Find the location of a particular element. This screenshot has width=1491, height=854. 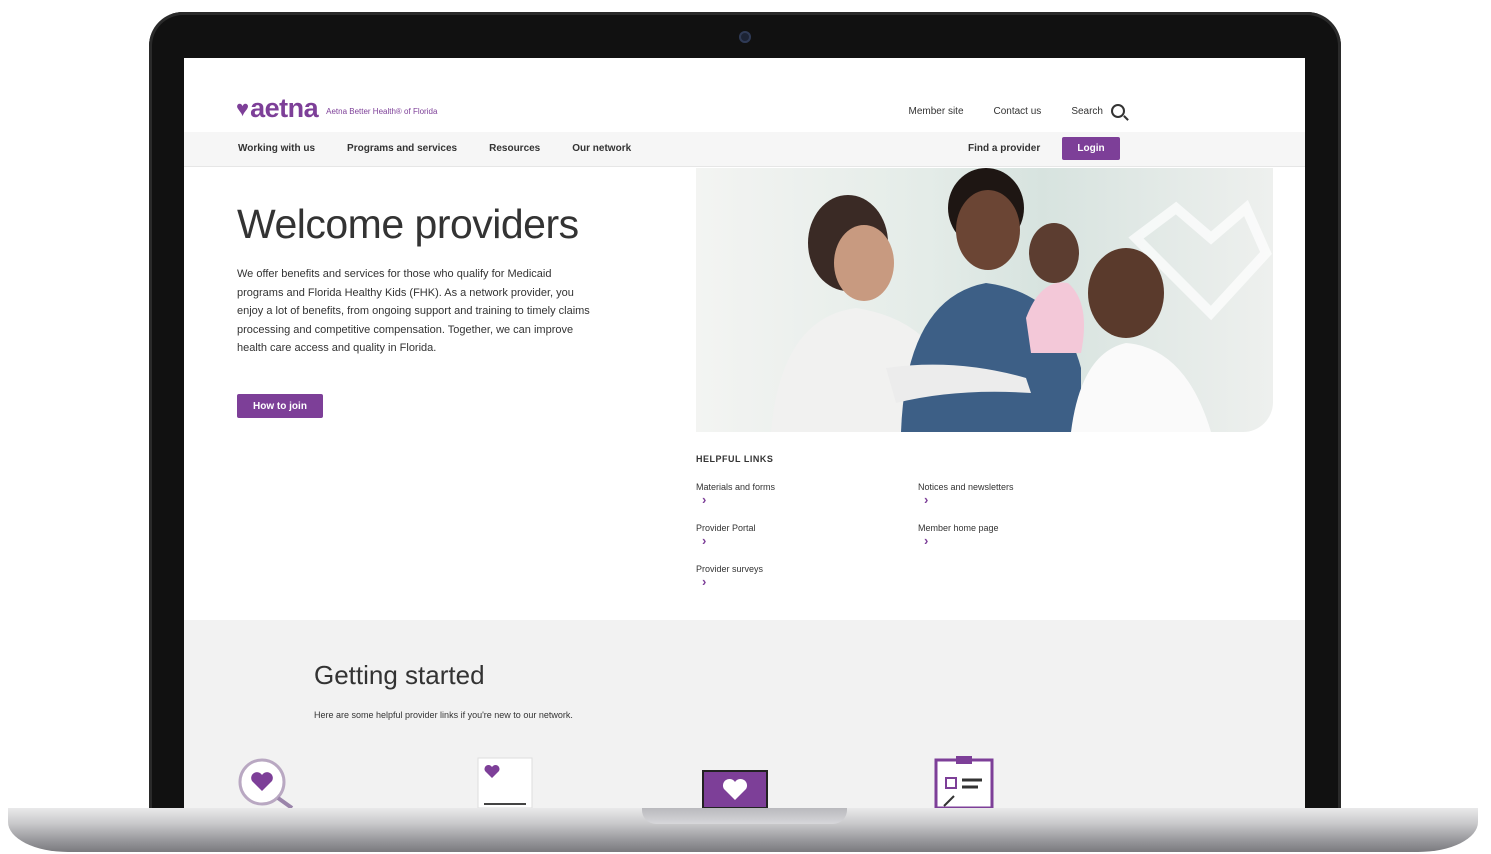

contact-us-link: Contact us is located at coordinates (1018, 111).